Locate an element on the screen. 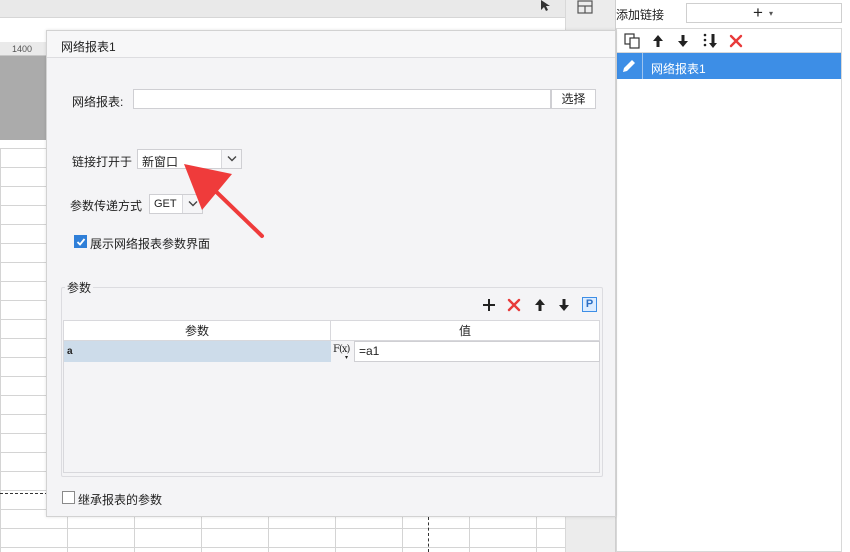  dialog-title-bar: 网络报表1 is located at coordinates (331, 44).